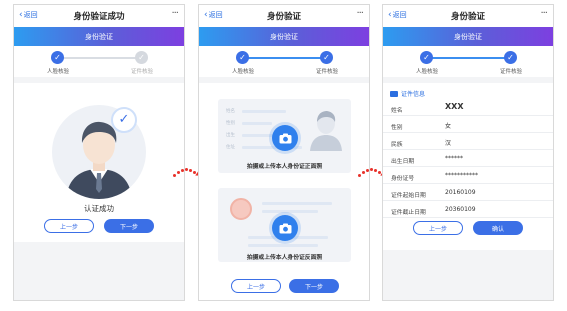  I want to click on confirm-button: 确认, so click(498, 228).